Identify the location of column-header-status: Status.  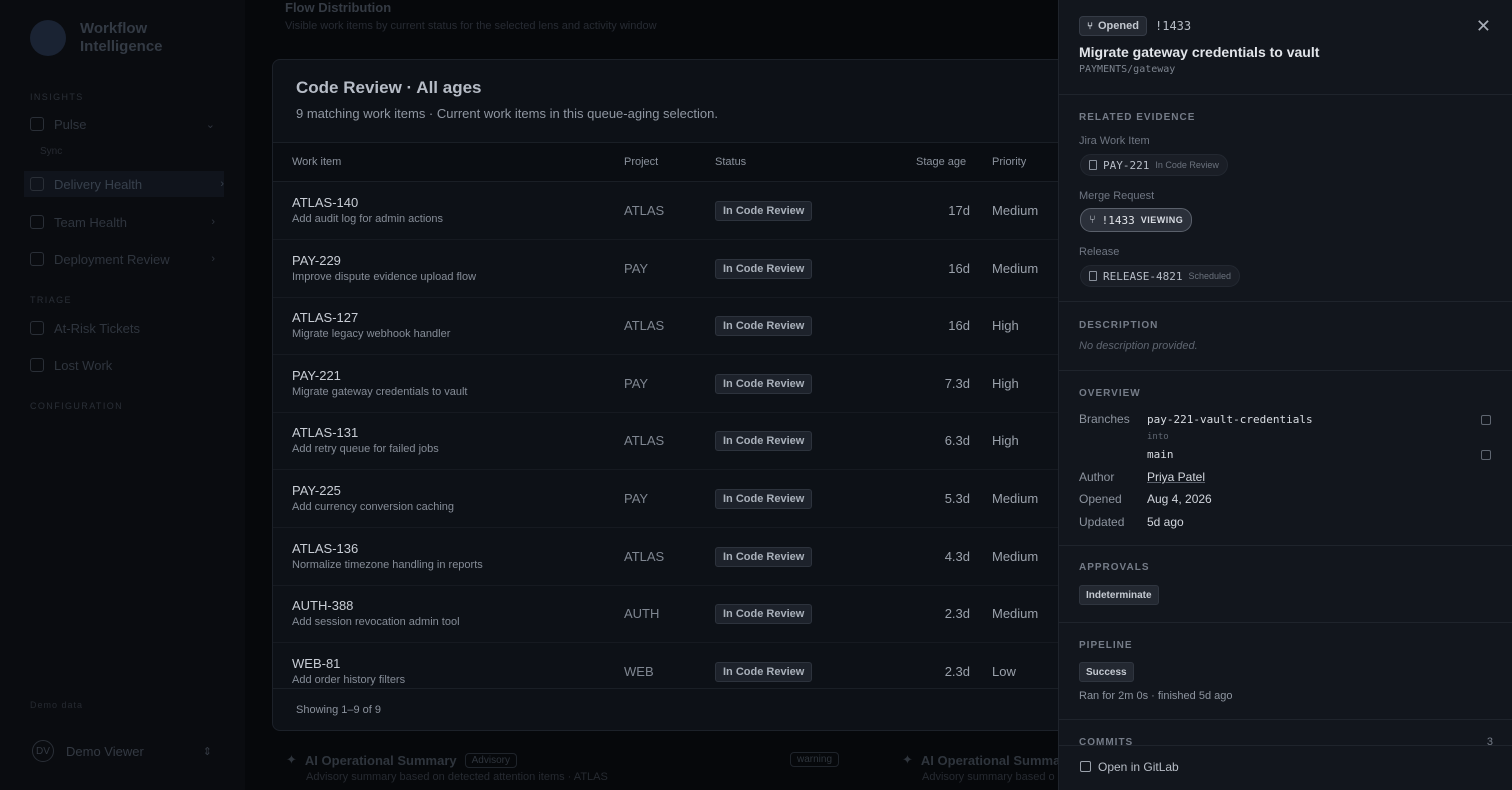
(730, 162).